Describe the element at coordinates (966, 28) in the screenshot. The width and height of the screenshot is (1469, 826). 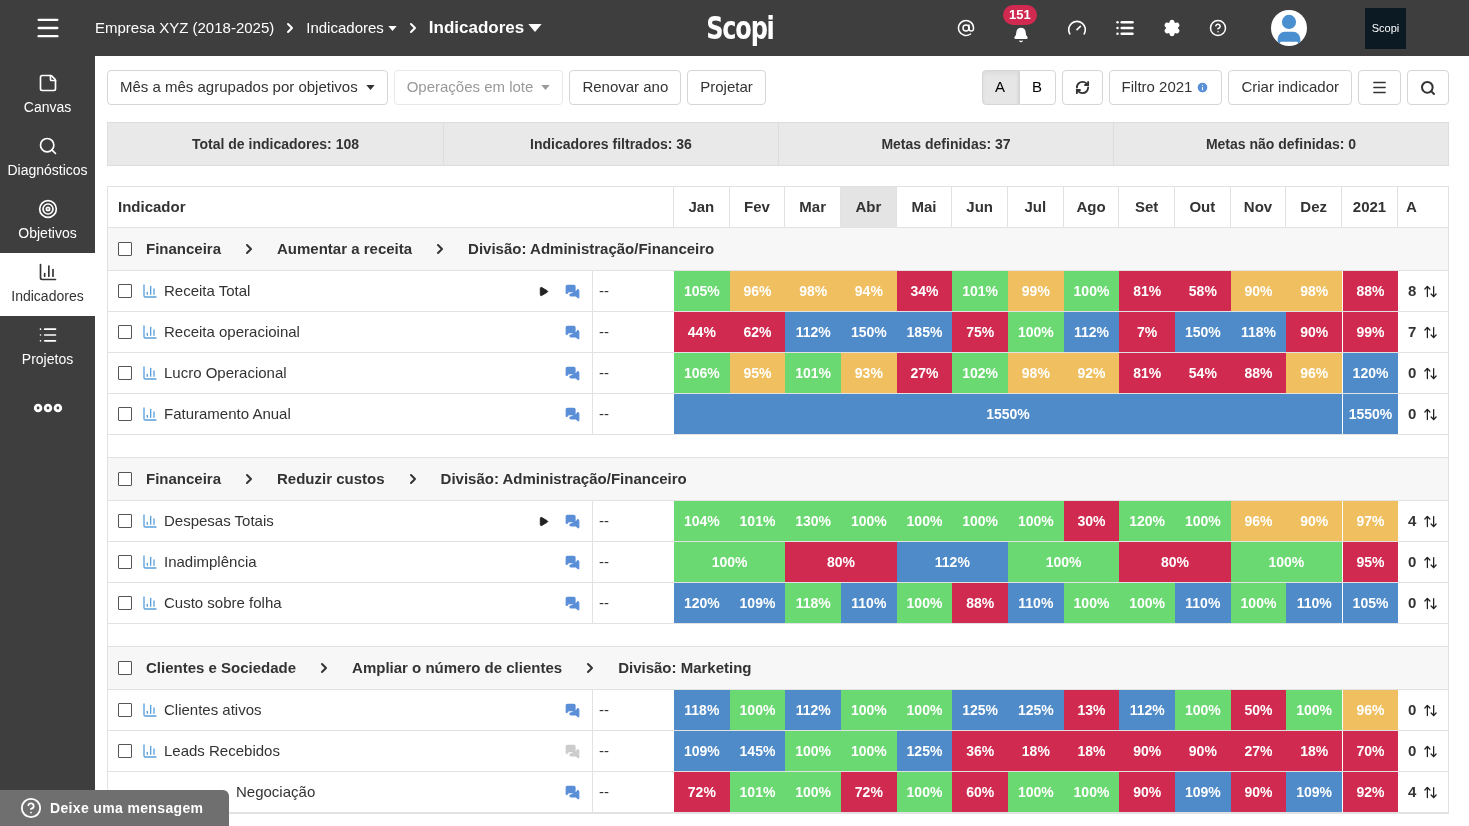
I see `mention-icon` at that location.